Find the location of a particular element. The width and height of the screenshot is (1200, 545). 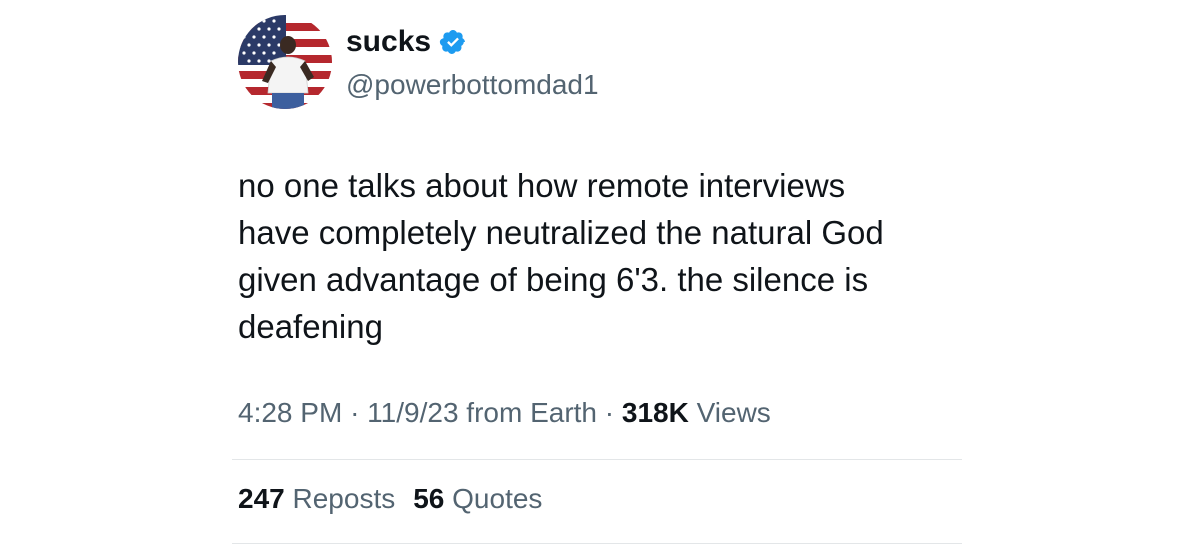

tweet-time: 4:28 PM is located at coordinates (290, 412).